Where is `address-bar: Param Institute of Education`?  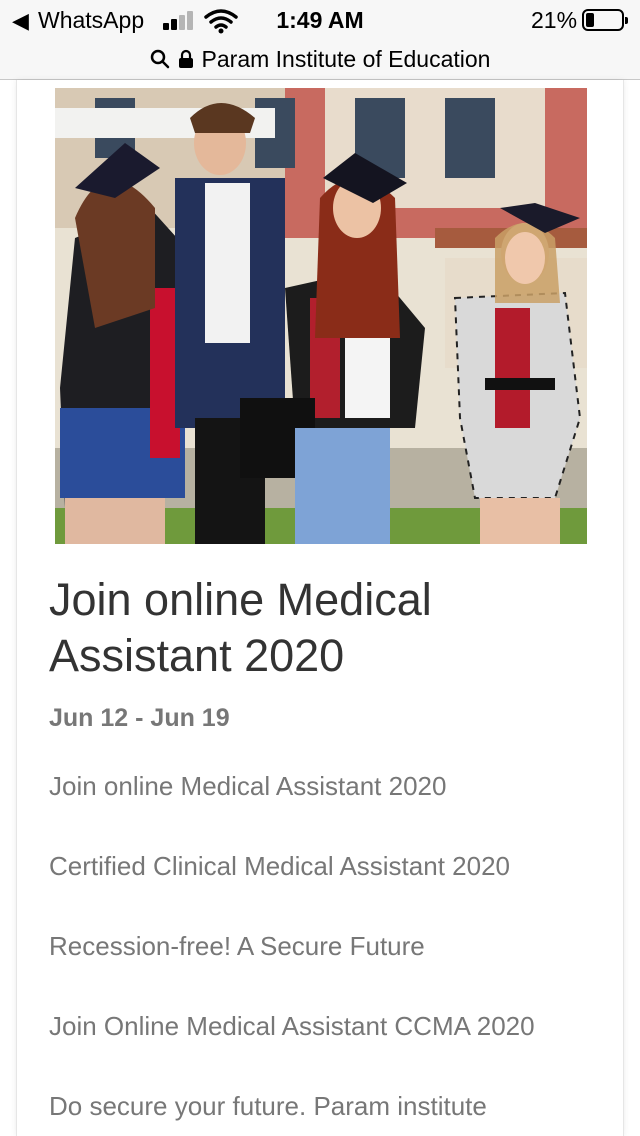 address-bar: Param Institute of Education is located at coordinates (320, 60).